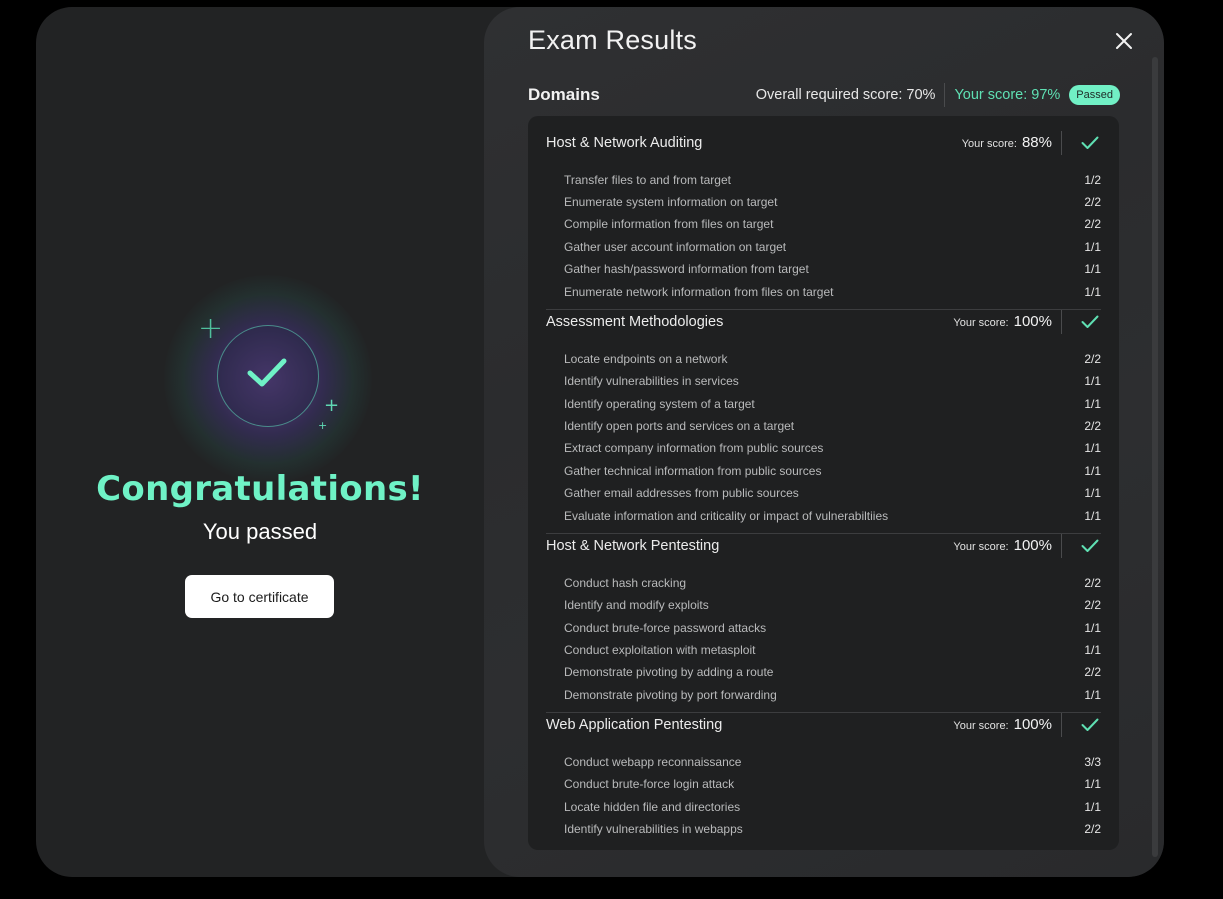  What do you see at coordinates (260, 489) in the screenshot?
I see `congrats-heading: Congratulations!` at bounding box center [260, 489].